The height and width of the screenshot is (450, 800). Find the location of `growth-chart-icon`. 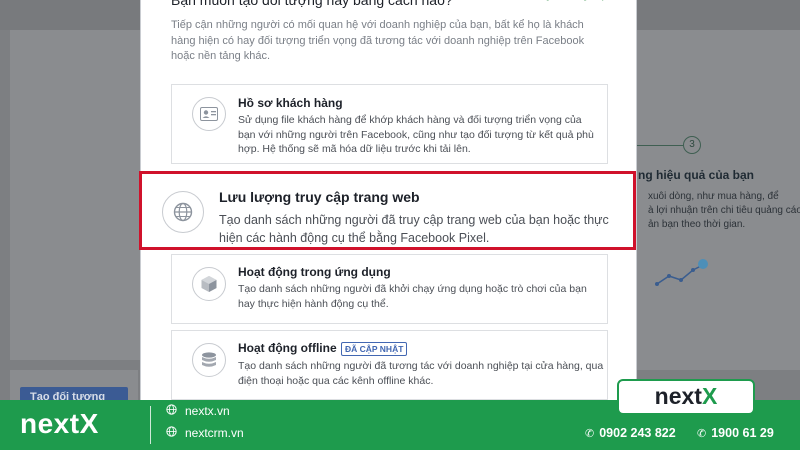

growth-chart-icon is located at coordinates (681, 272).